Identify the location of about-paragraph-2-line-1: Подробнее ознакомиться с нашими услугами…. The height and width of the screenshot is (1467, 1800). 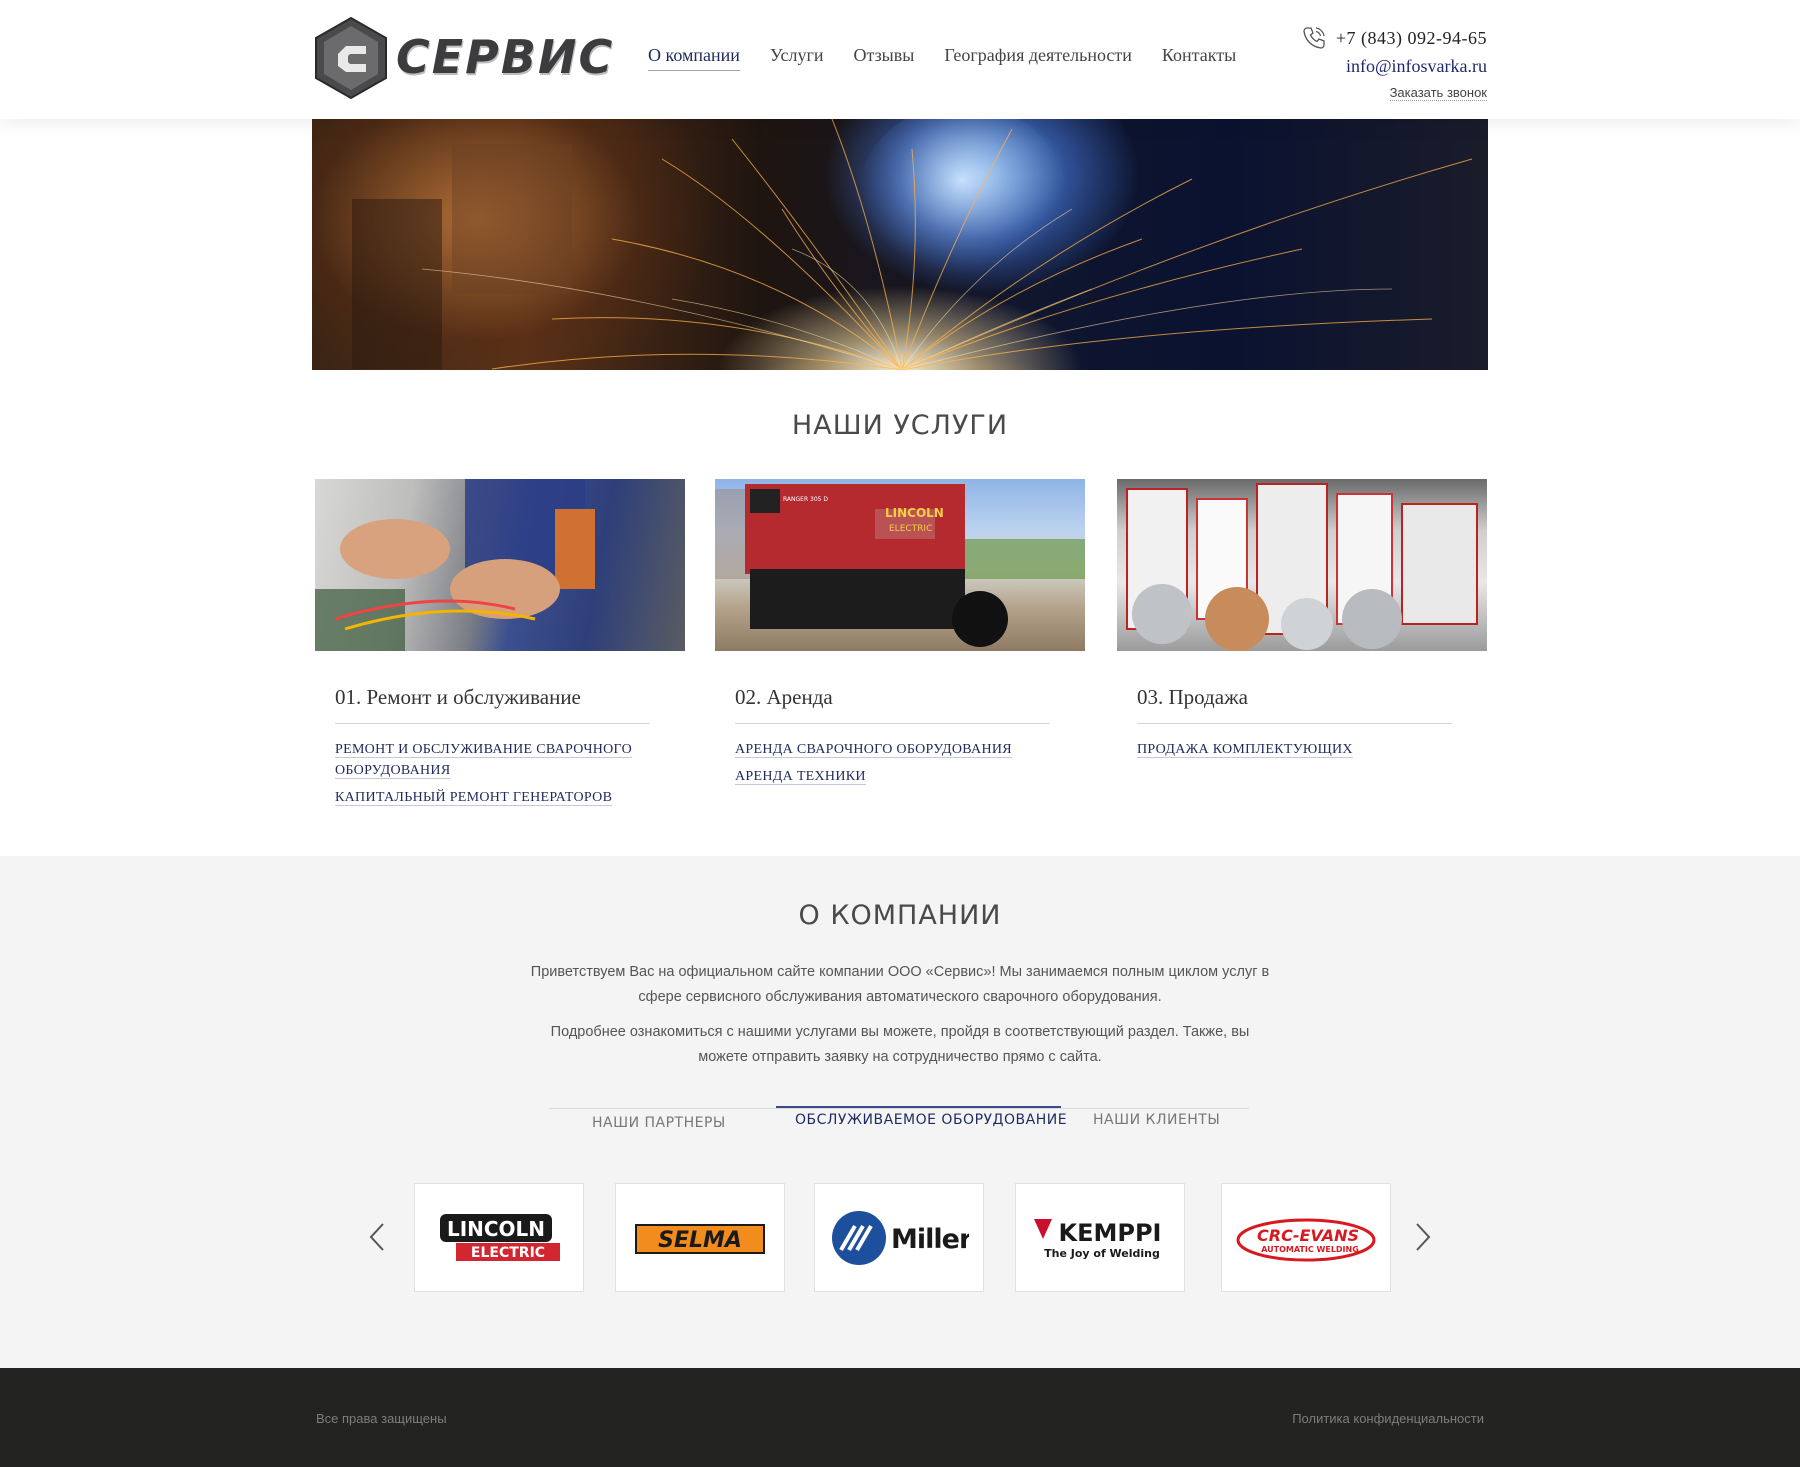
(900, 1032).